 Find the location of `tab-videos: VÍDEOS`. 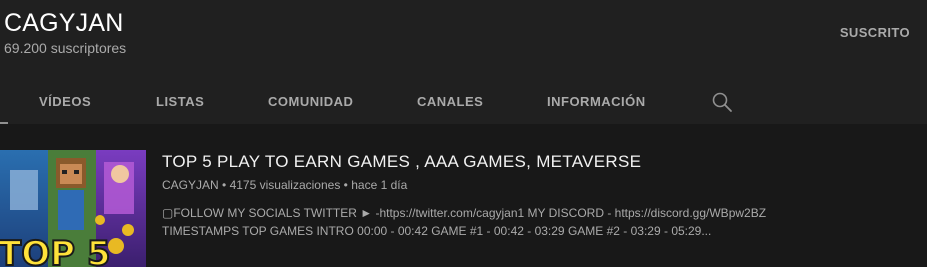

tab-videos: VÍDEOS is located at coordinates (65, 101).